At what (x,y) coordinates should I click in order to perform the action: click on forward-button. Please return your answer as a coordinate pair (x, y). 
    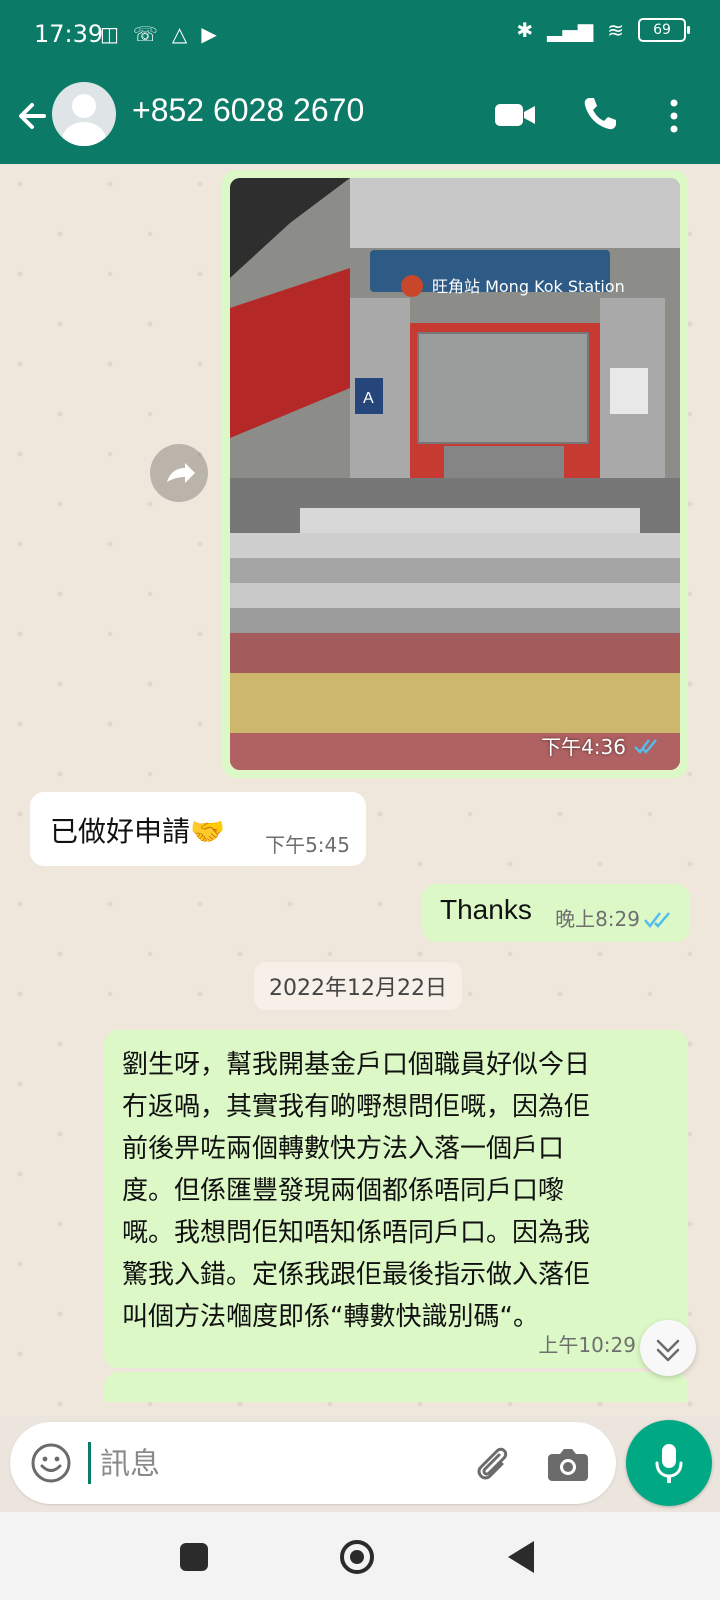
    Looking at the image, I should click on (179, 473).